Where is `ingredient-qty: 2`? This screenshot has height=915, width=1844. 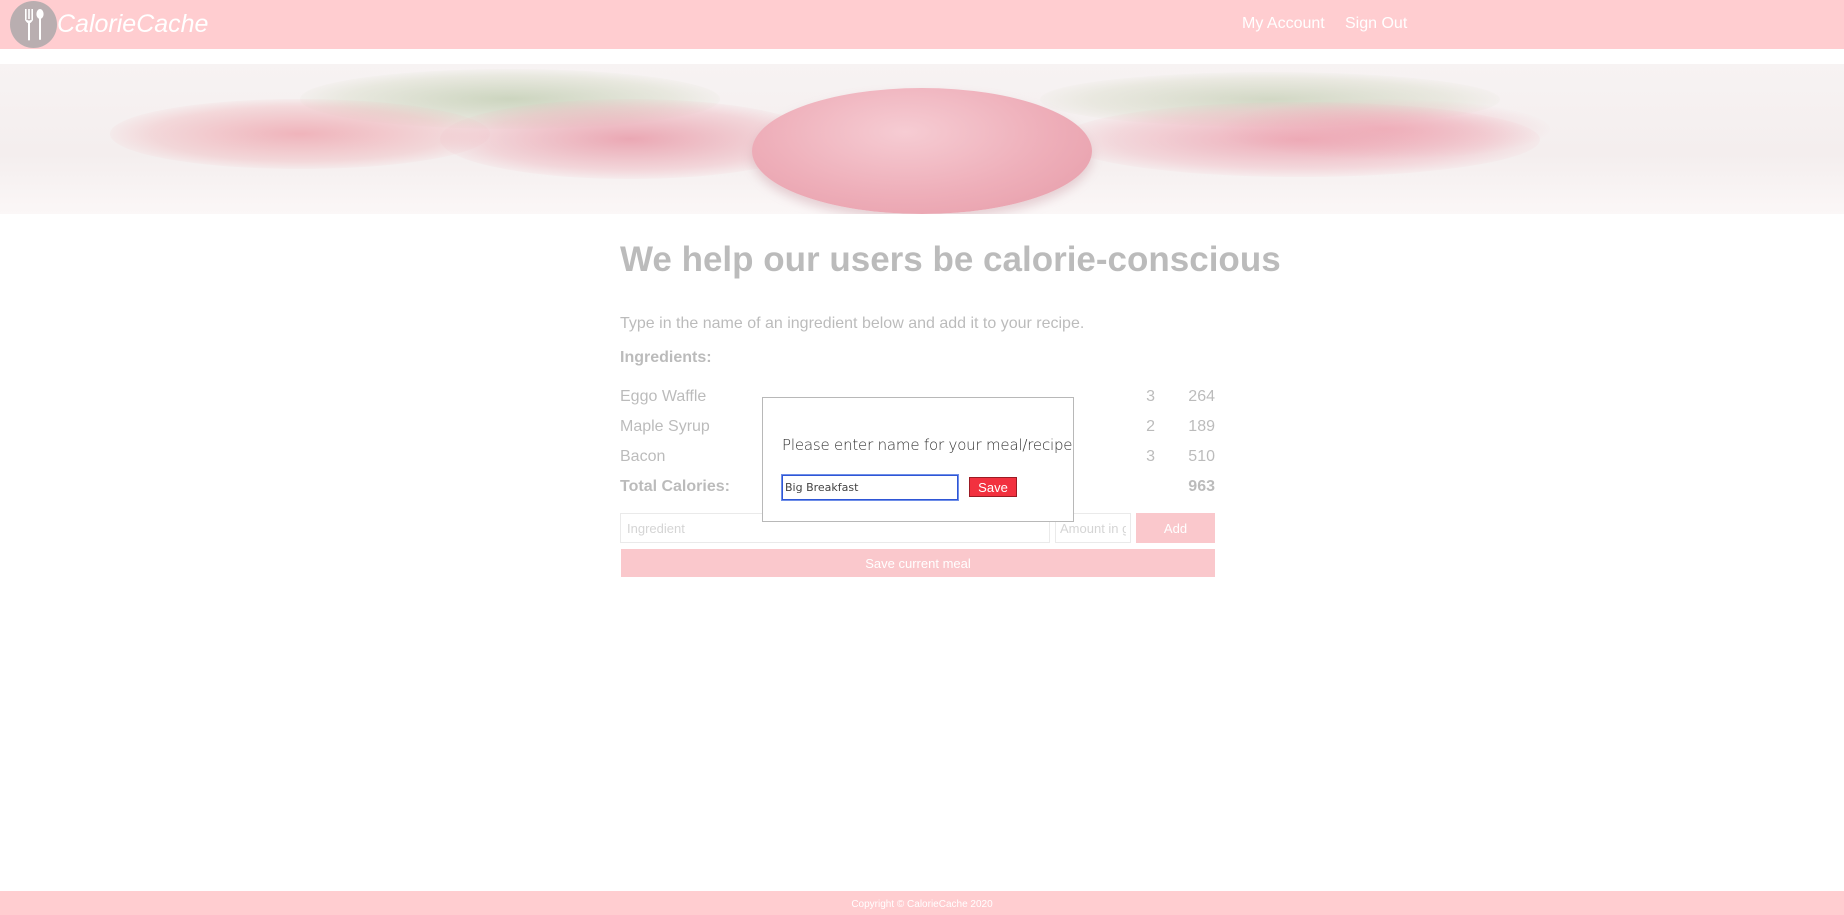
ingredient-qty: 2 is located at coordinates (1150, 426).